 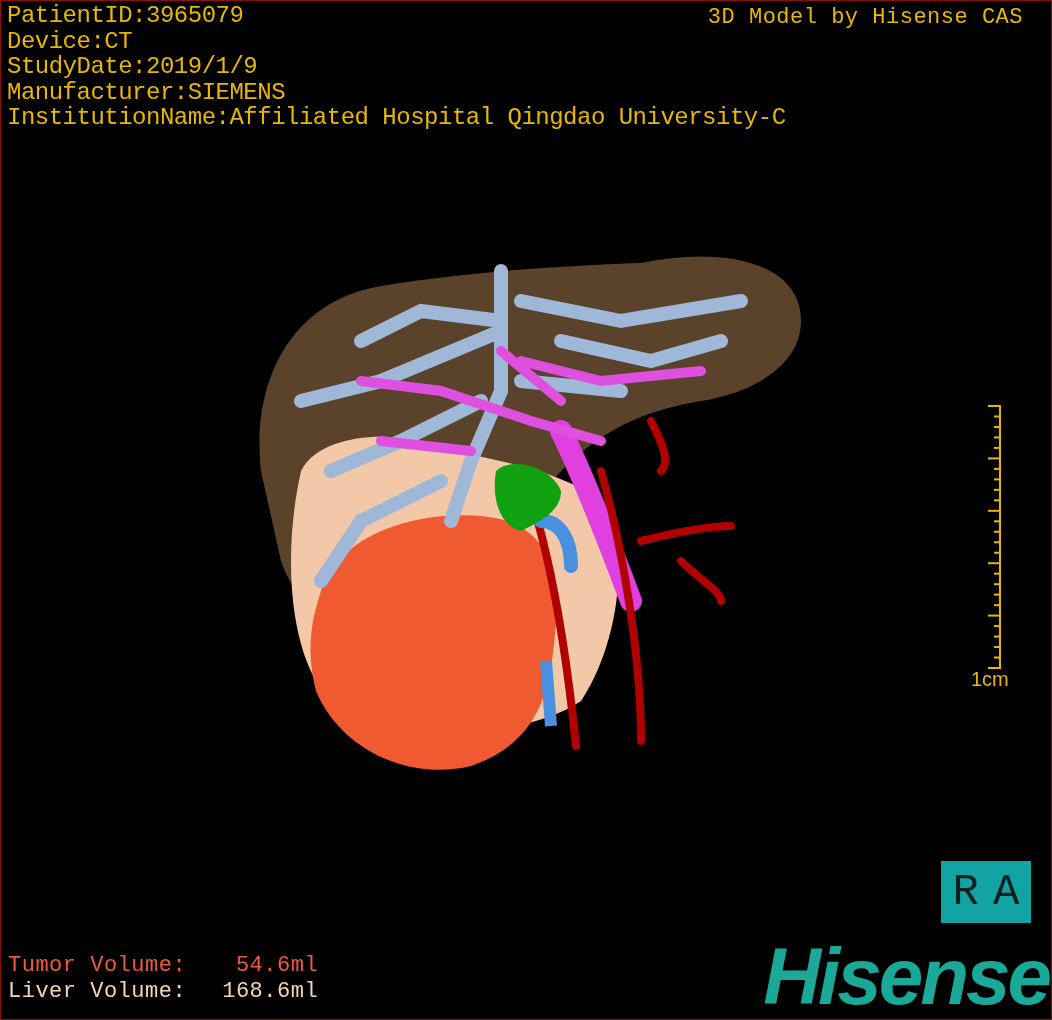 What do you see at coordinates (97, 966) in the screenshot?
I see `volume-label: Tumor Volume:` at bounding box center [97, 966].